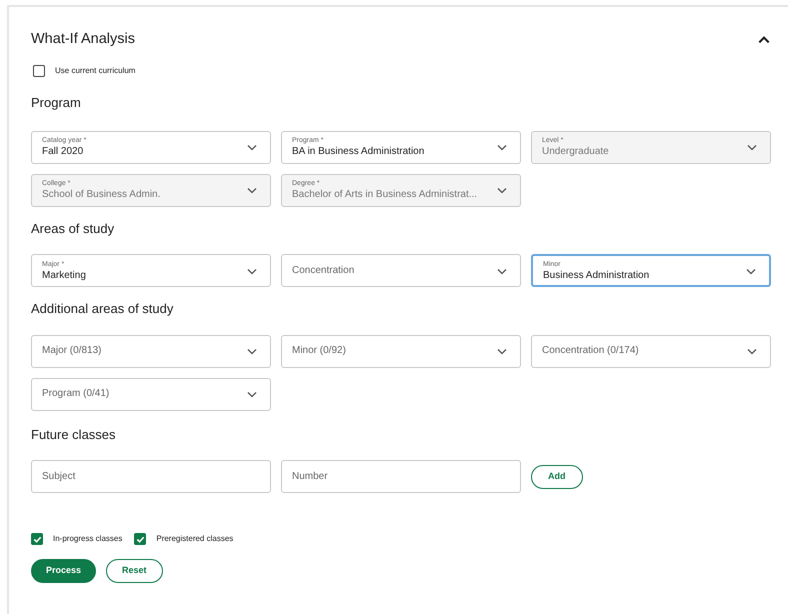  Describe the element at coordinates (83, 40) in the screenshot. I see `panel-title: What-If Analysis` at that location.